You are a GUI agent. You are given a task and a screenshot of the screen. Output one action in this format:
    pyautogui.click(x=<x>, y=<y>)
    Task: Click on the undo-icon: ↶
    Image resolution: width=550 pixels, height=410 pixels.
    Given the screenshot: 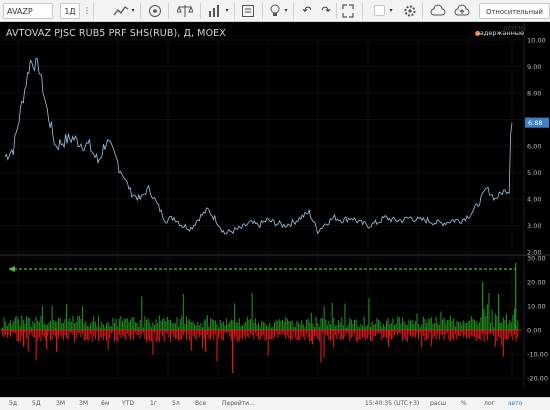 What is the action you would take?
    pyautogui.click(x=307, y=11)
    